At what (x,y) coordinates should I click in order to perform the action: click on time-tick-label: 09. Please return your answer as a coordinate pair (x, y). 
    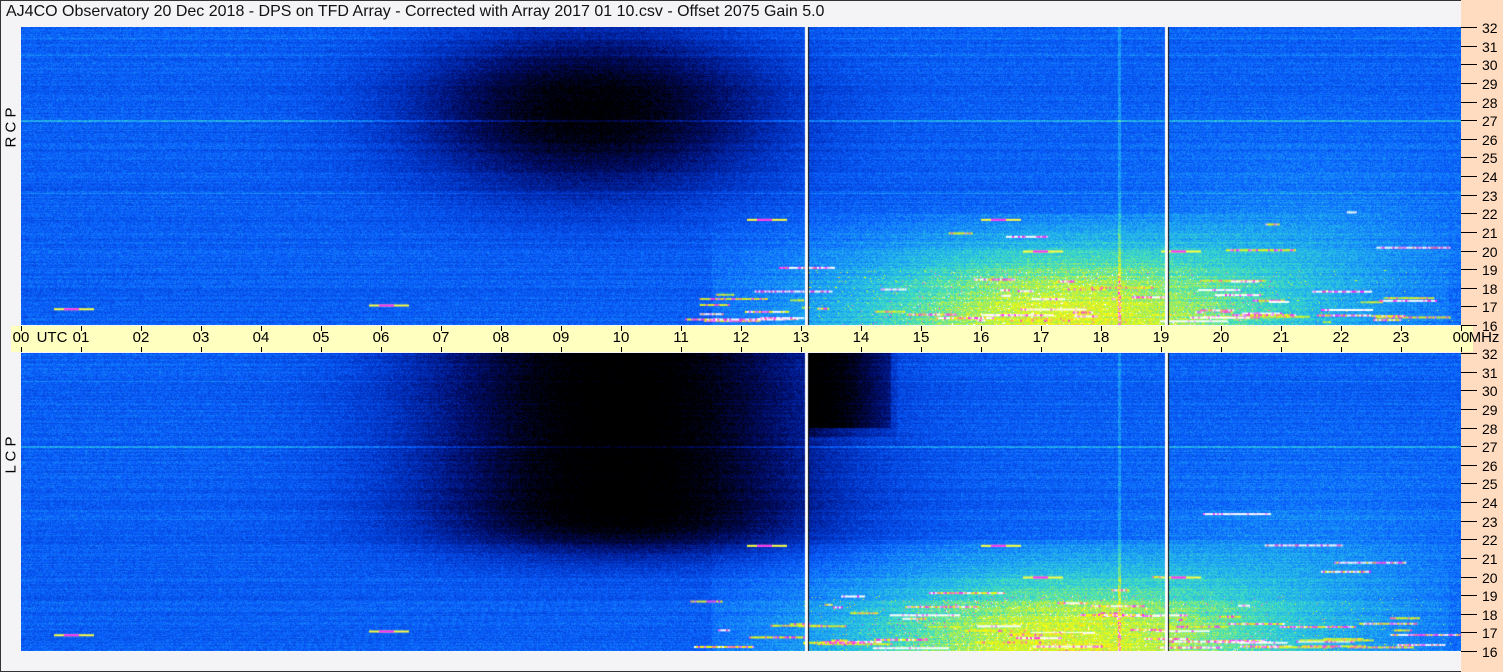
    Looking at the image, I should click on (561, 337).